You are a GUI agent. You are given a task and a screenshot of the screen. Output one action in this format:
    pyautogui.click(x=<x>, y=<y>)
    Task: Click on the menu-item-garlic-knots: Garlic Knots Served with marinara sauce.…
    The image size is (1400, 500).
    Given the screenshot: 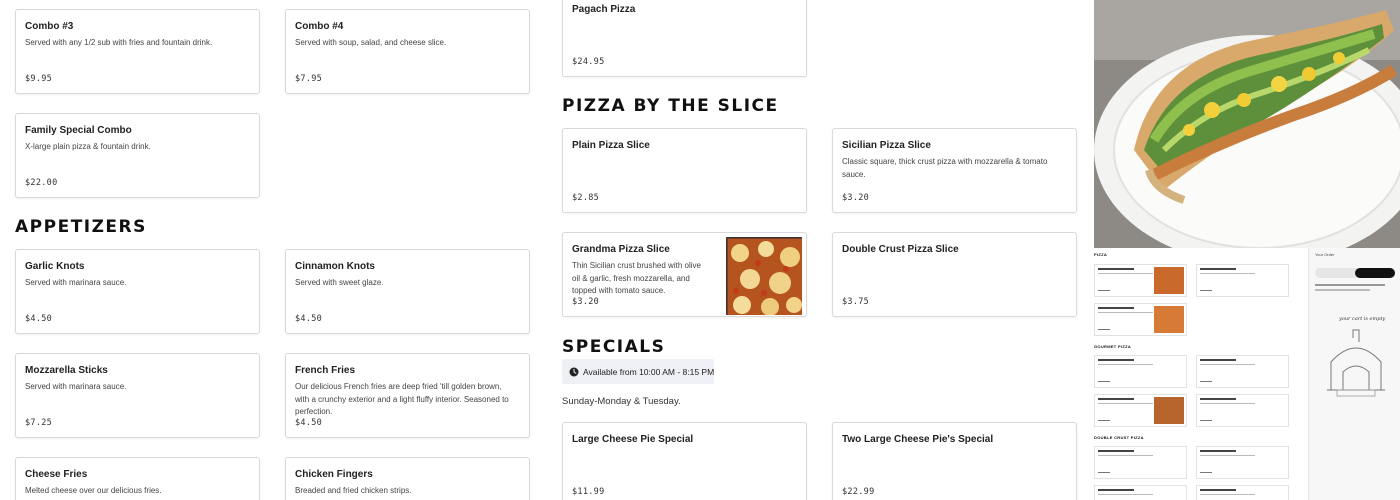 What is the action you would take?
    pyautogui.click(x=137, y=291)
    